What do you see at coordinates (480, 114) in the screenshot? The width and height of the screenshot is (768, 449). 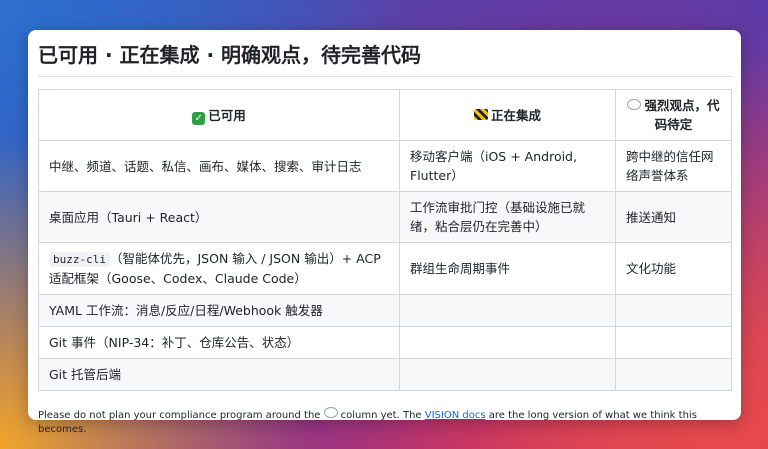 I see `construction-icon` at bounding box center [480, 114].